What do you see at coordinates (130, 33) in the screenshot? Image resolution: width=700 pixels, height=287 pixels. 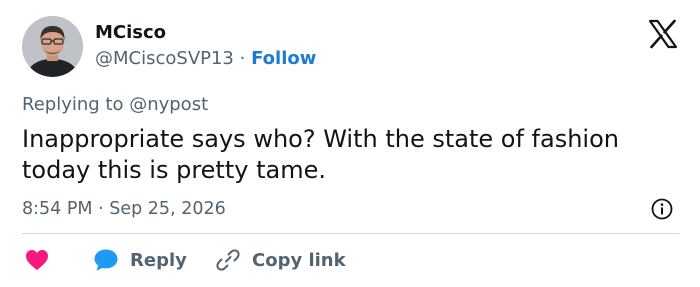 I see `display-name: MCisco` at bounding box center [130, 33].